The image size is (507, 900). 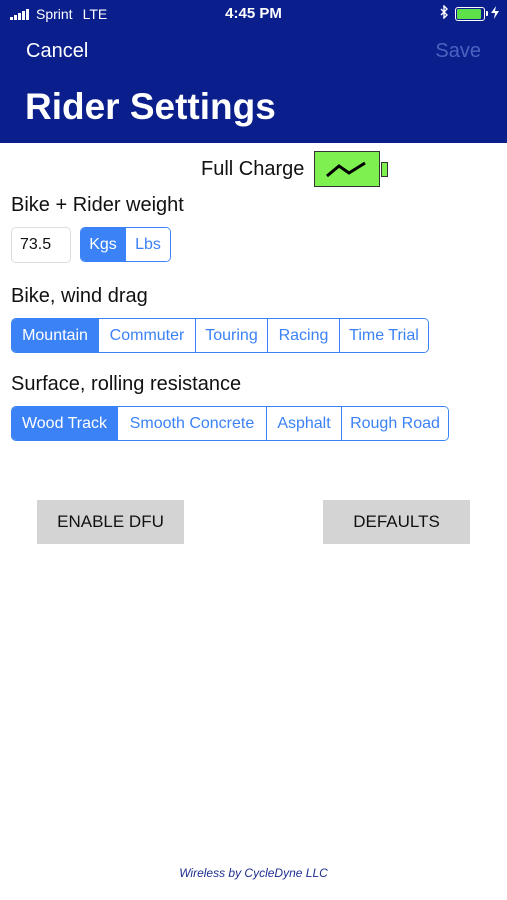 What do you see at coordinates (97, 205) in the screenshot?
I see `weight-label: Bike + Rider weight` at bounding box center [97, 205].